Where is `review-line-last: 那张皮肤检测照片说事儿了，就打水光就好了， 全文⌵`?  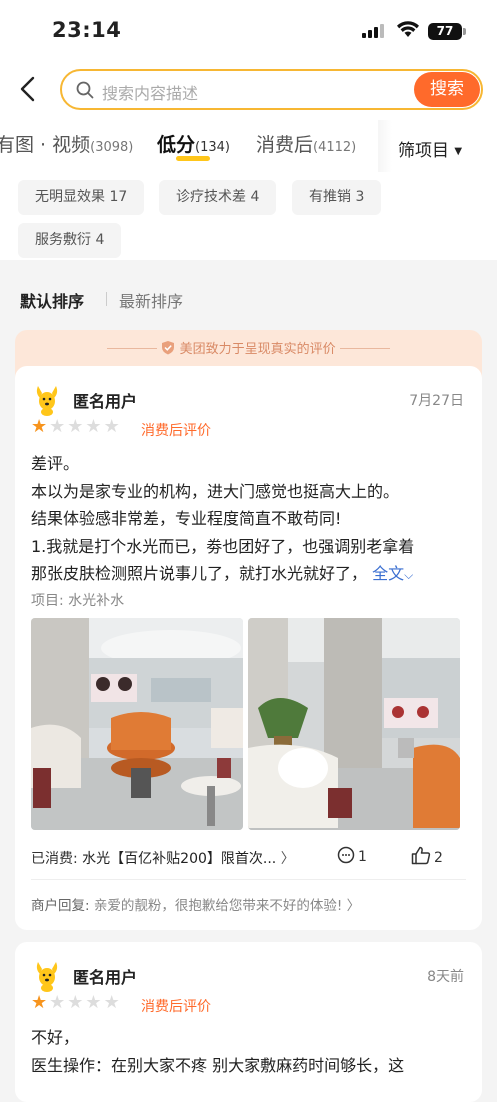 review-line-last: 那张皮肤检测照片说事儿了，就打水光就好了， 全文⌵ is located at coordinates (248, 575).